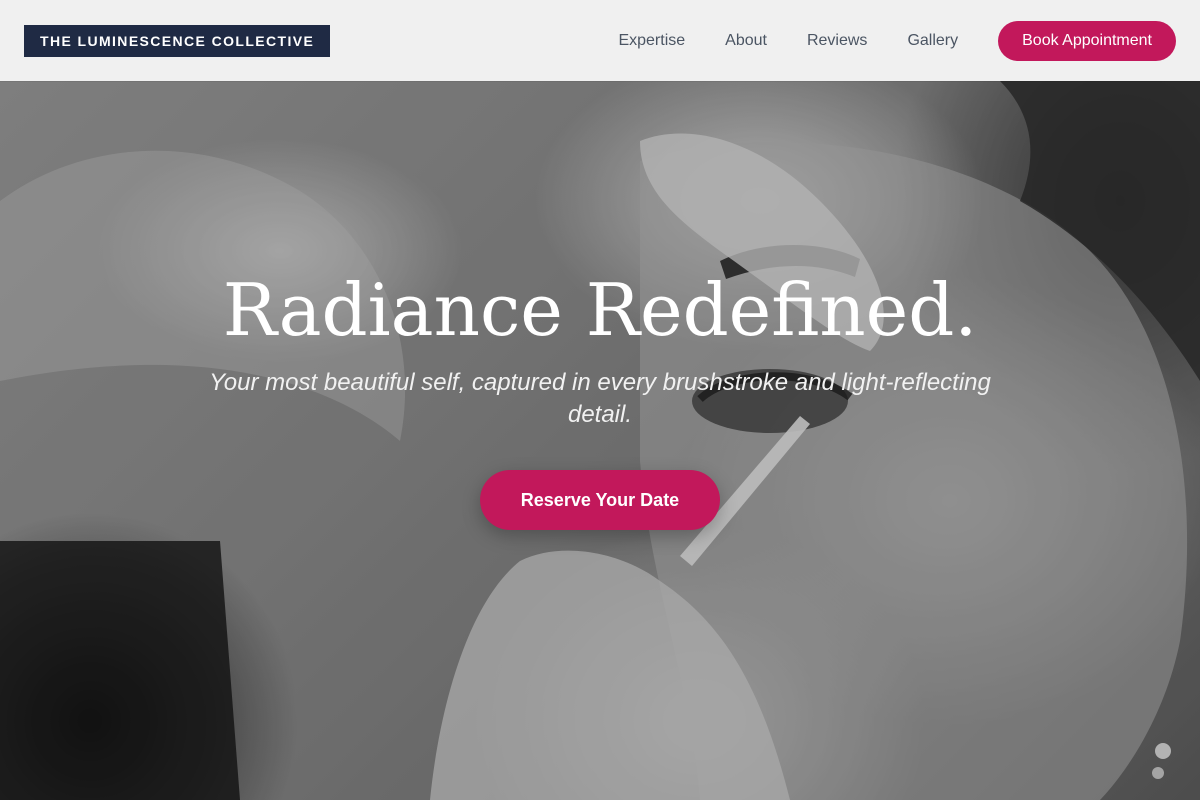  Describe the element at coordinates (600, 500) in the screenshot. I see `reserve-date-button: Reserve Your Date` at that location.